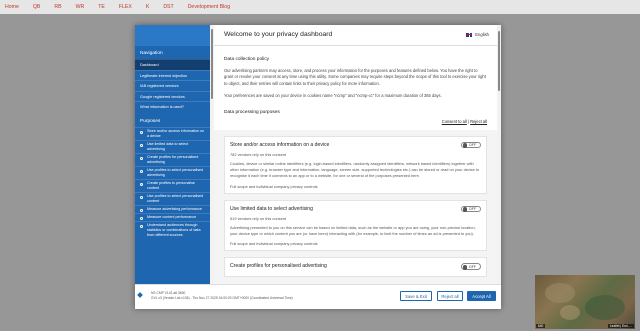 The image size is (640, 331). I want to click on vendor-count: 782 vendors rely on this consent, so click(258, 154).